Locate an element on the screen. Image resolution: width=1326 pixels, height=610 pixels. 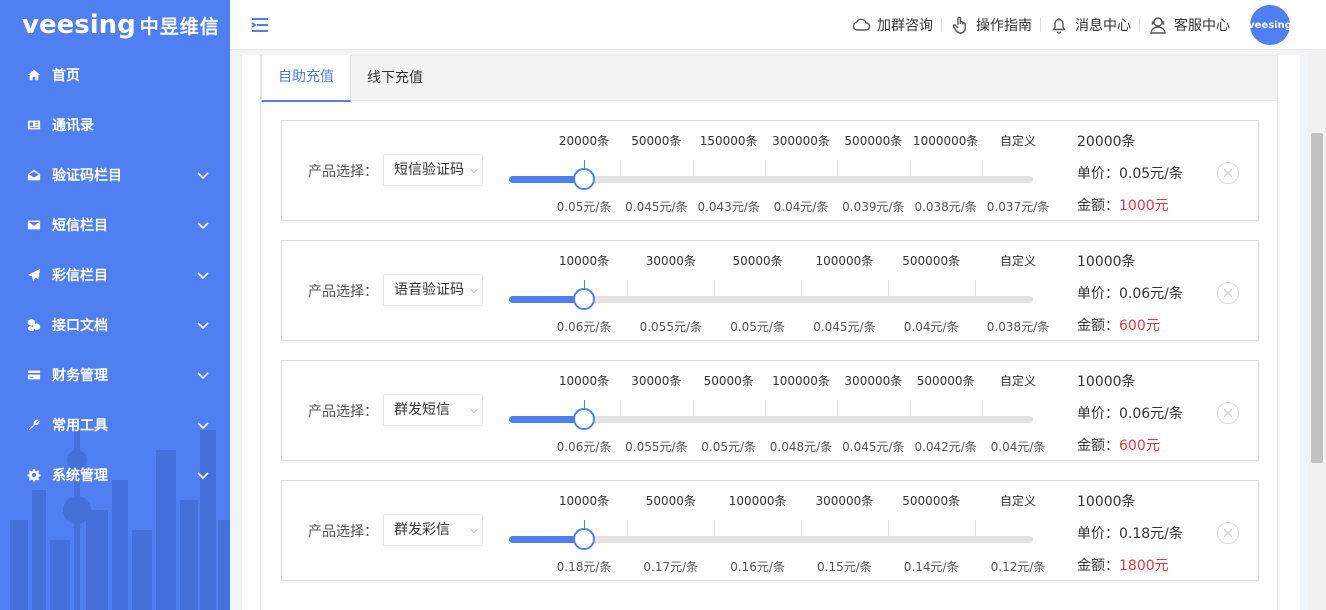
header-link-label: 消息中心 is located at coordinates (1103, 26).